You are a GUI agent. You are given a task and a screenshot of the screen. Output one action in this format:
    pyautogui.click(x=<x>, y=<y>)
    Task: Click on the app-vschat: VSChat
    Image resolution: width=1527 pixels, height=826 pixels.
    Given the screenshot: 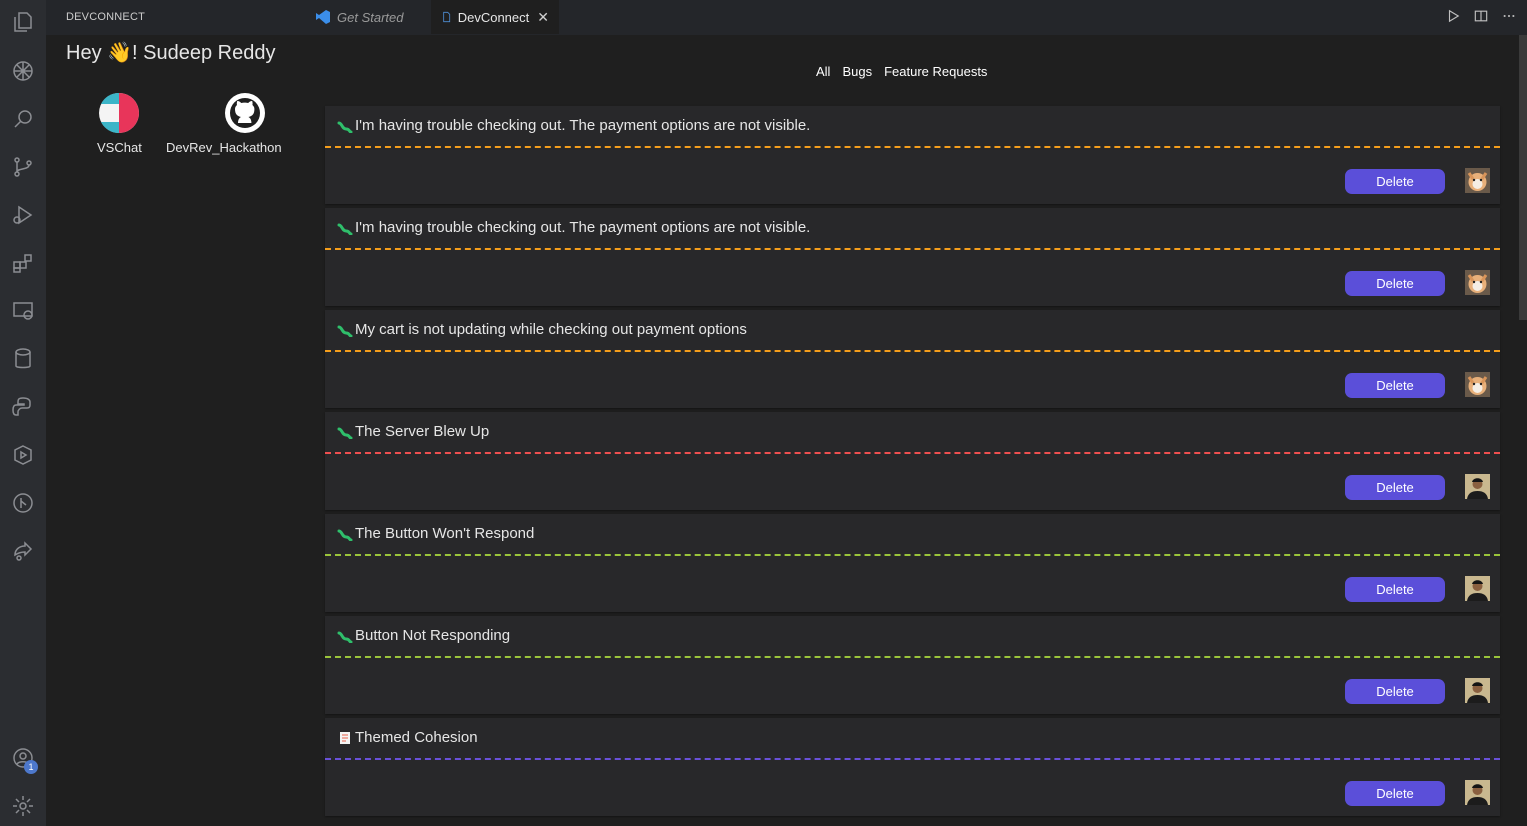 What is the action you would take?
    pyautogui.click(x=119, y=123)
    